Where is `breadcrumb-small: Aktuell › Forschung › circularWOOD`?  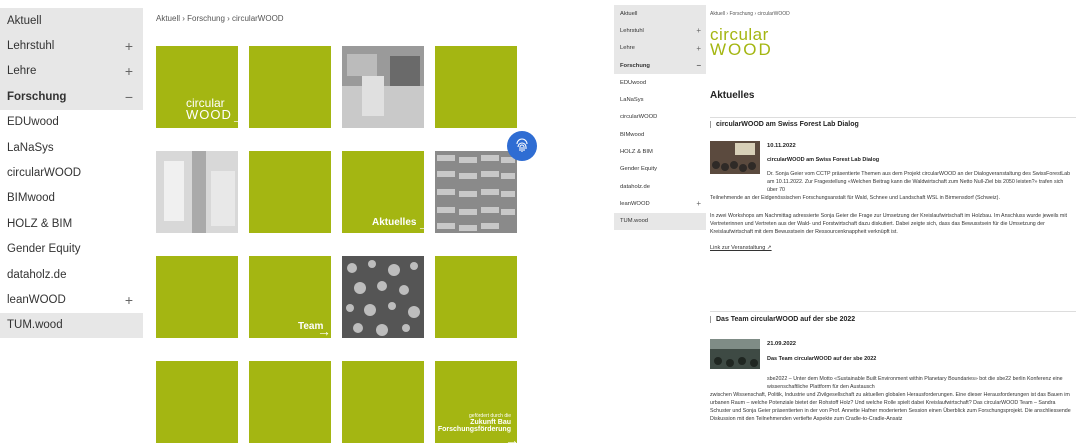
breadcrumb-small: Aktuell › Forschung › circularWOOD is located at coordinates (750, 14).